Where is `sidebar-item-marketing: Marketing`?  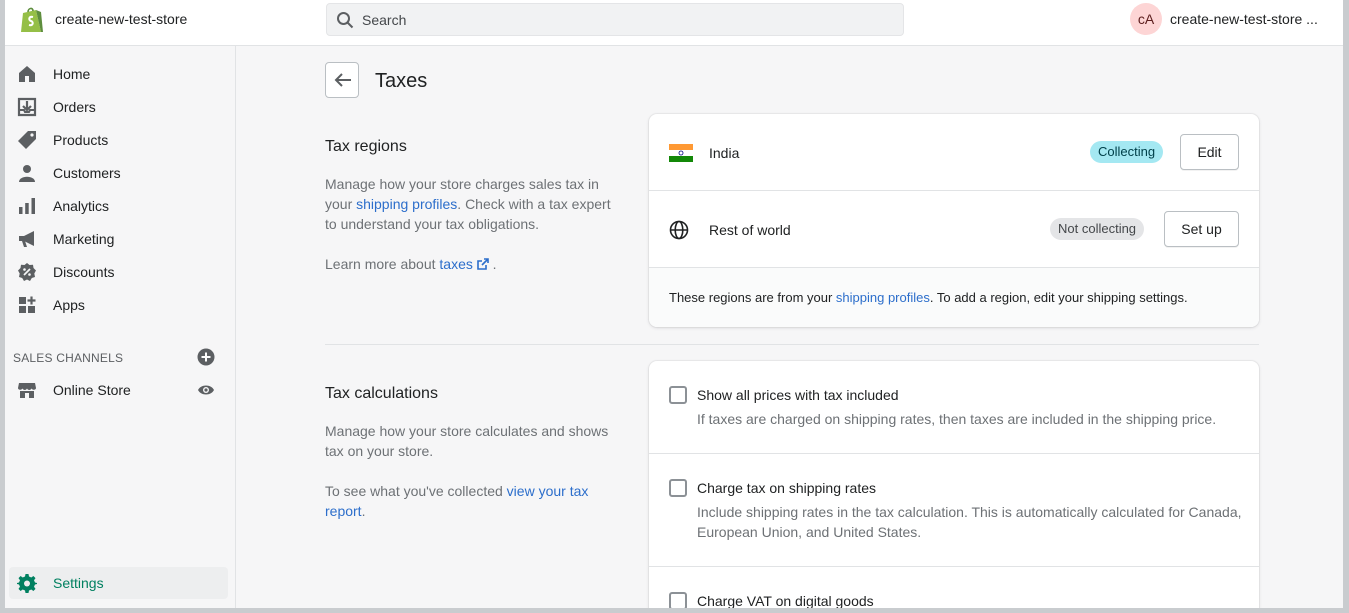
sidebar-item-marketing: Marketing is located at coordinates (120, 239).